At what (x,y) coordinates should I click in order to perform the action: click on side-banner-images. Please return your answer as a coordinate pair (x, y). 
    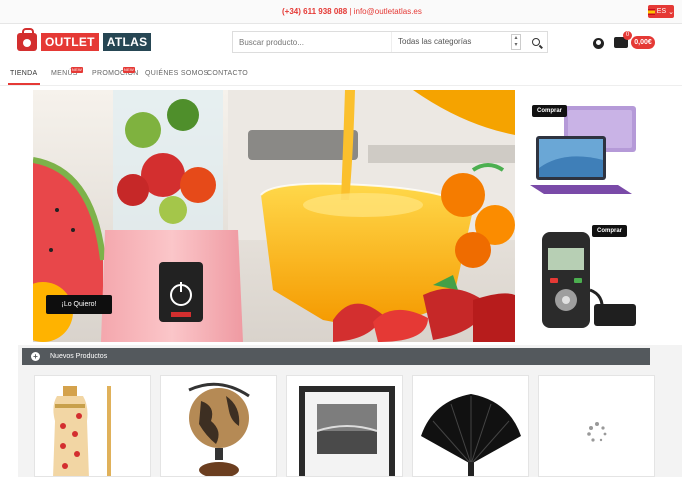
    Looking at the image, I should click on (583, 217).